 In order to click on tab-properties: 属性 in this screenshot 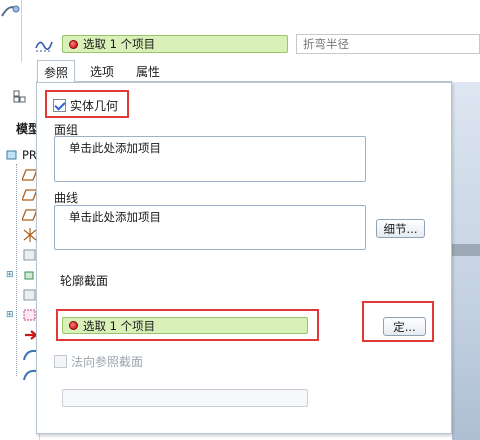, I will do `click(148, 71)`.